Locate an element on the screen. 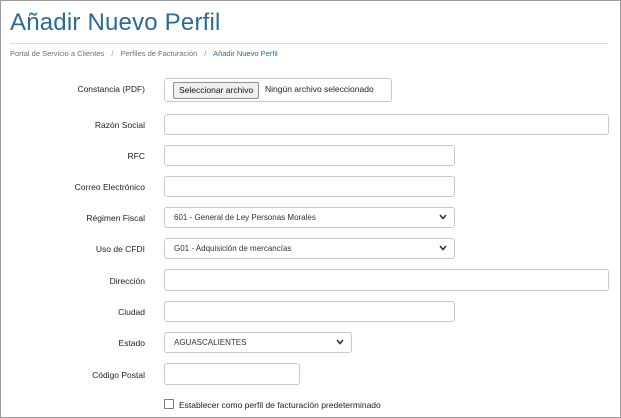 The width and height of the screenshot is (621, 418). breadcrumb-link-perfiles: Perfiles de Facturación is located at coordinates (159, 53).